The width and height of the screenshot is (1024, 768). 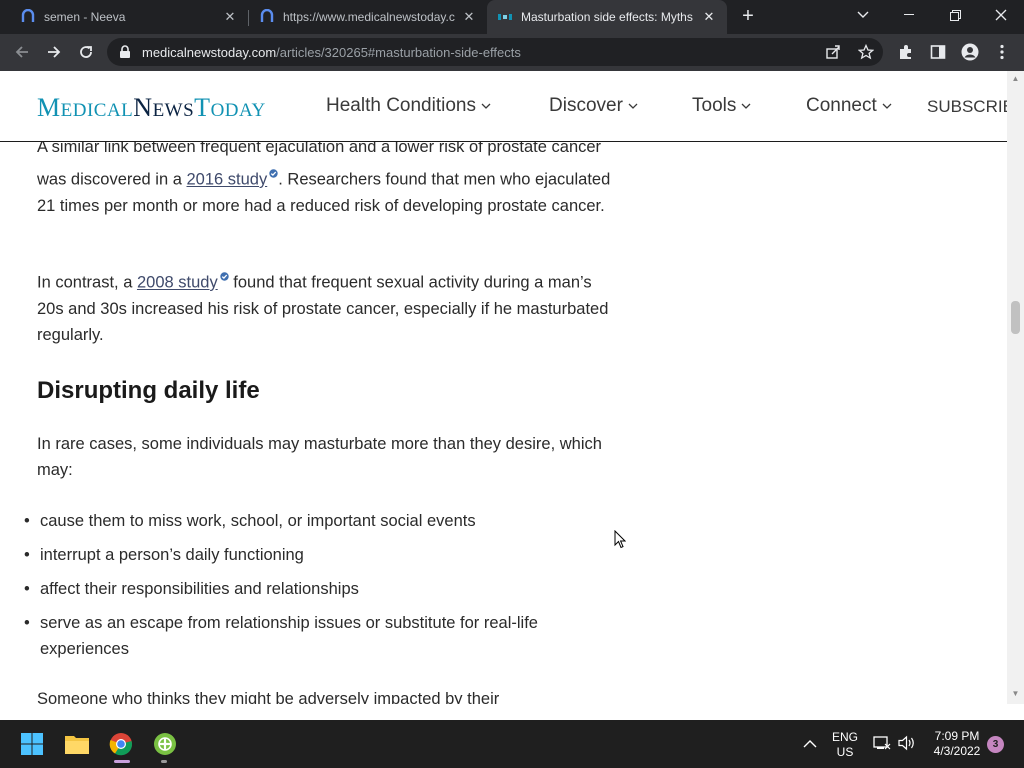 I want to click on scroll-up-arrow-icon: ▲, so click(x=1015, y=78).